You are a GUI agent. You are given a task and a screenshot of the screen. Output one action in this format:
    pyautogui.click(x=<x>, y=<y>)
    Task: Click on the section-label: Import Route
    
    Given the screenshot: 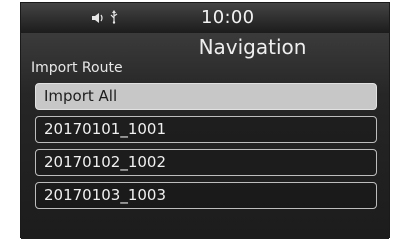 What is the action you would take?
    pyautogui.click(x=77, y=68)
    